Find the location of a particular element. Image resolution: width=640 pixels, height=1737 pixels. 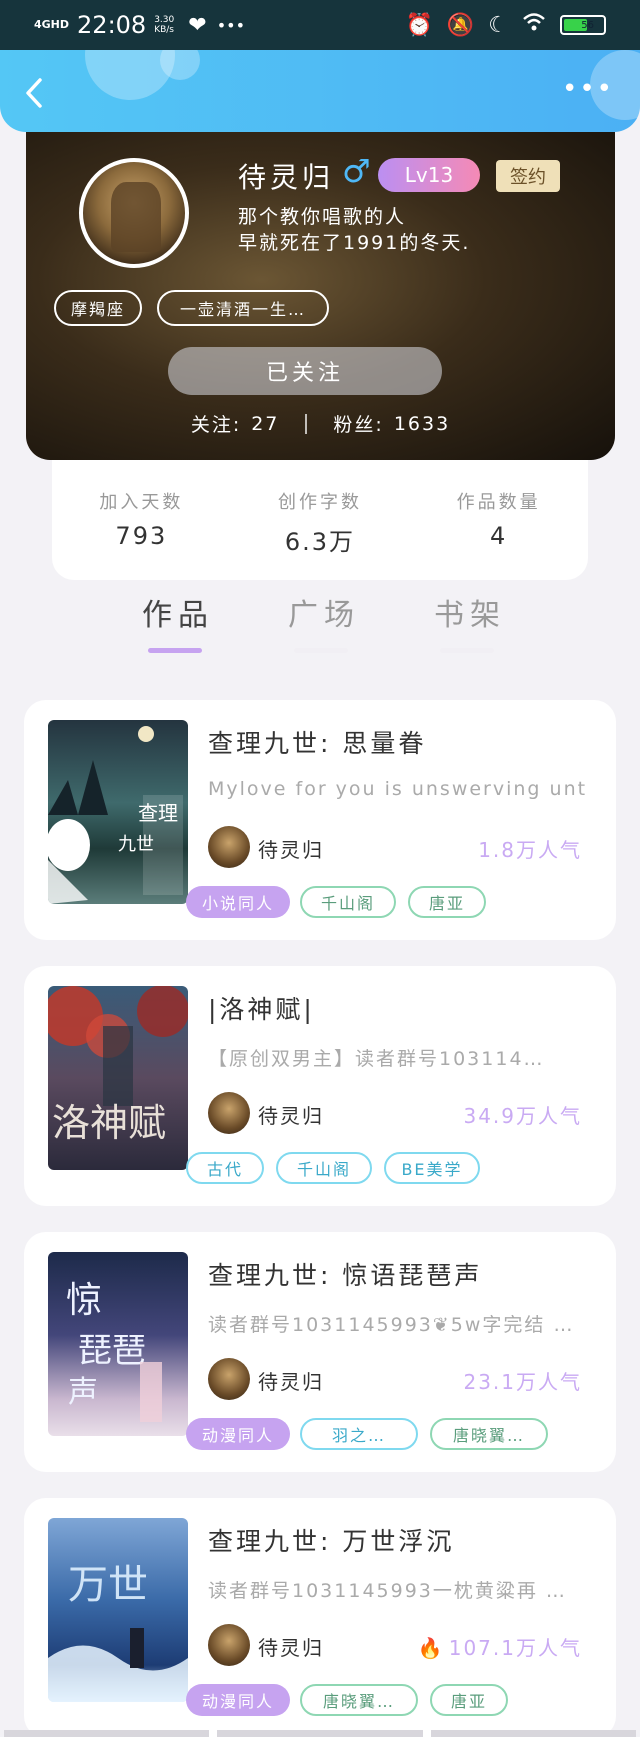

work-title: |洛神赋| is located at coordinates (261, 1008).